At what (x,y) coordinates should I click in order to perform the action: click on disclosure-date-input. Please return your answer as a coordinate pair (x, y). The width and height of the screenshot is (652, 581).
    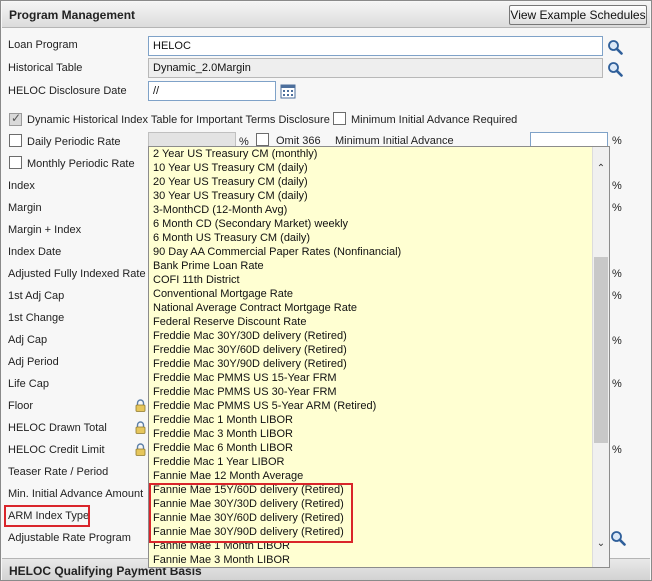
    Looking at the image, I should click on (212, 91).